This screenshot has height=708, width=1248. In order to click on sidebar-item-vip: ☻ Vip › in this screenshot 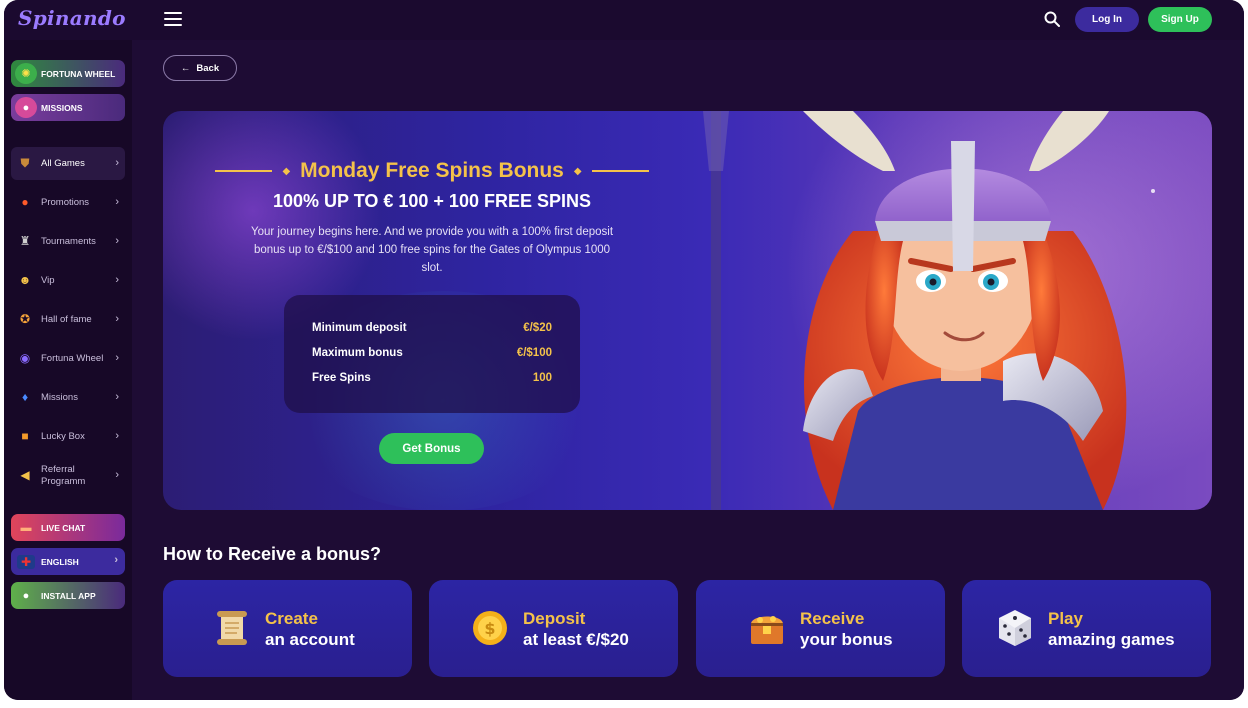, I will do `click(68, 280)`.